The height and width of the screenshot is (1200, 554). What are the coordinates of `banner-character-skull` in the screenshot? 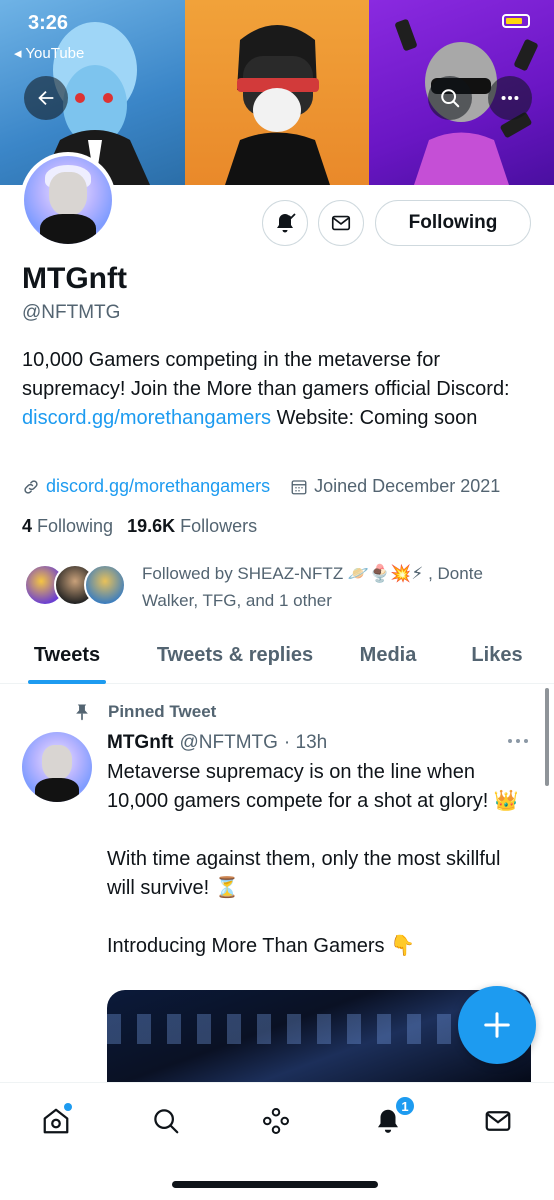 It's located at (277, 105).